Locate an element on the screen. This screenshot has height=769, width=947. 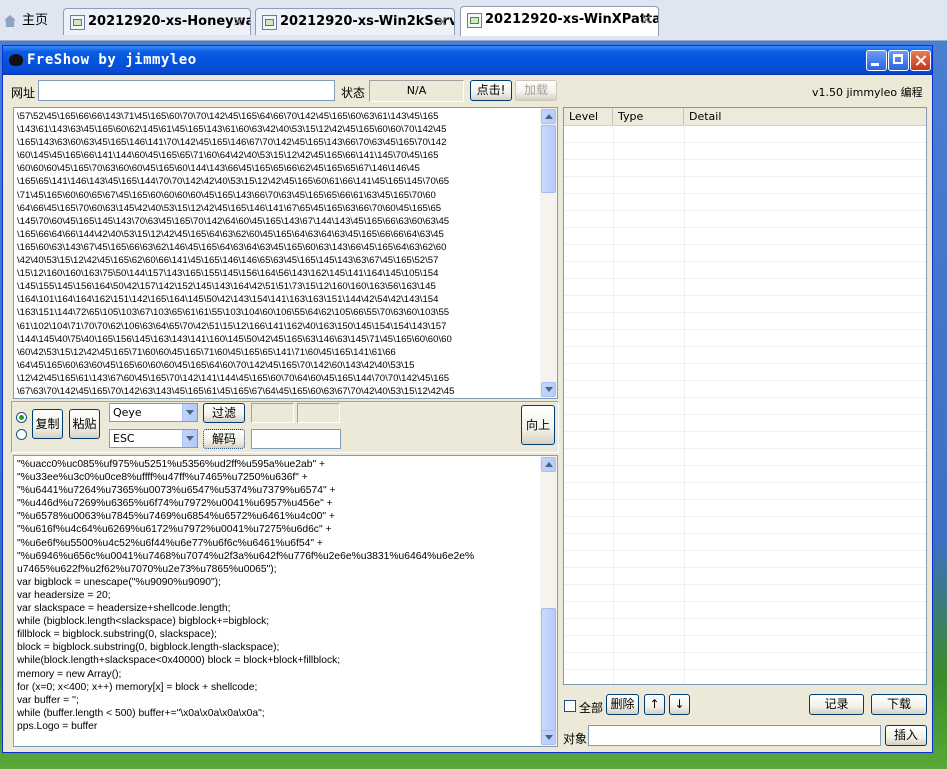
filter-button: 过滤 is located at coordinates (224, 413).